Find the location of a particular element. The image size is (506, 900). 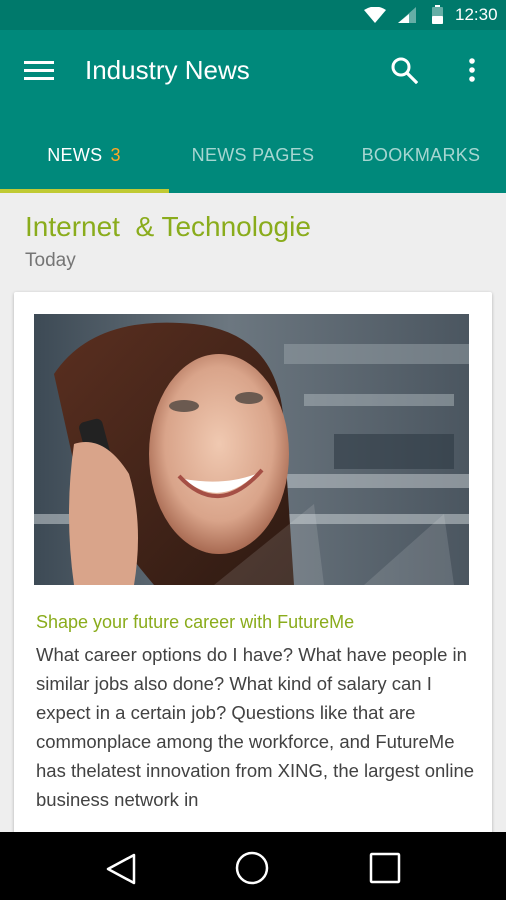

tab-news-label: NEWS is located at coordinates (75, 155).